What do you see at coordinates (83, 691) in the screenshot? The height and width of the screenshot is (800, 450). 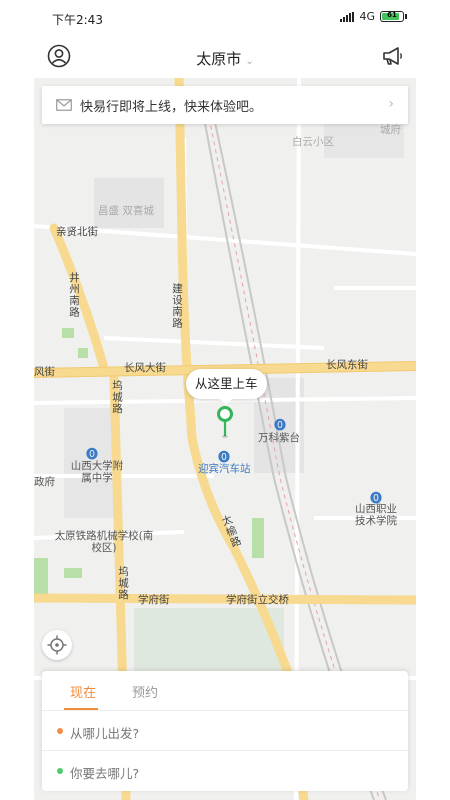 I see `tab-now: 现在` at bounding box center [83, 691].